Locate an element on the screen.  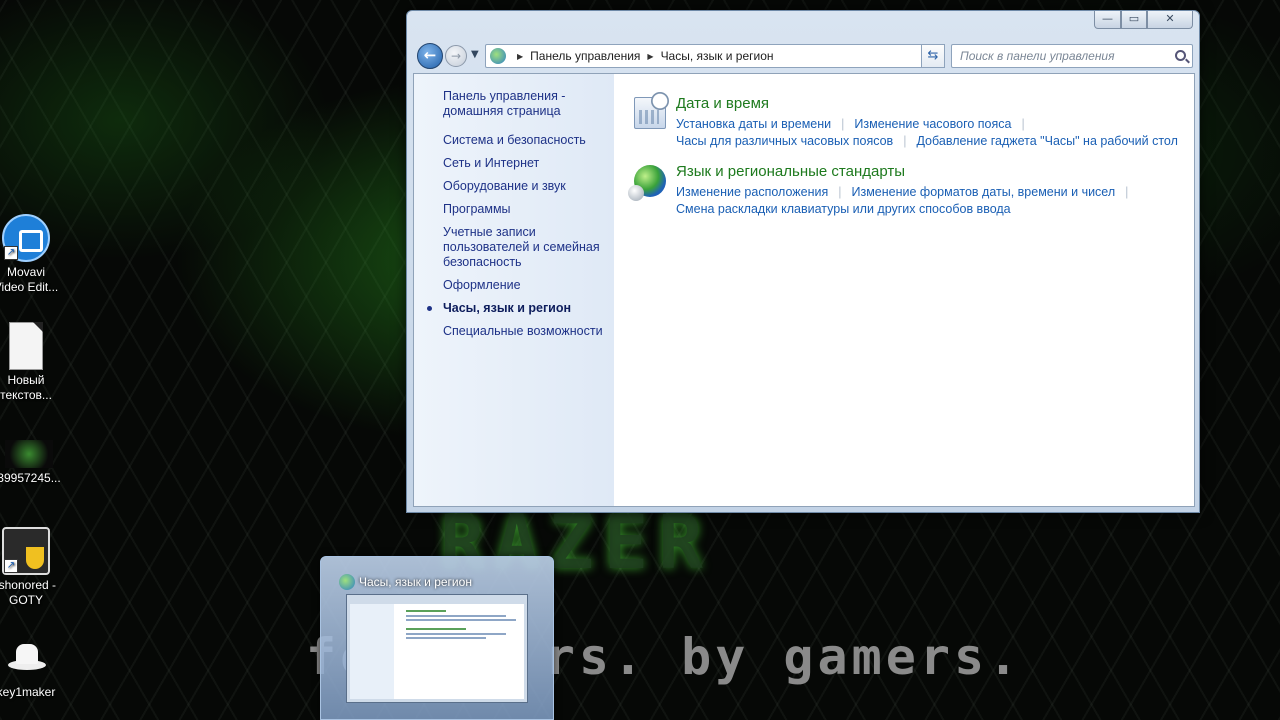
thumbnail-content is located at coordinates (459, 651).